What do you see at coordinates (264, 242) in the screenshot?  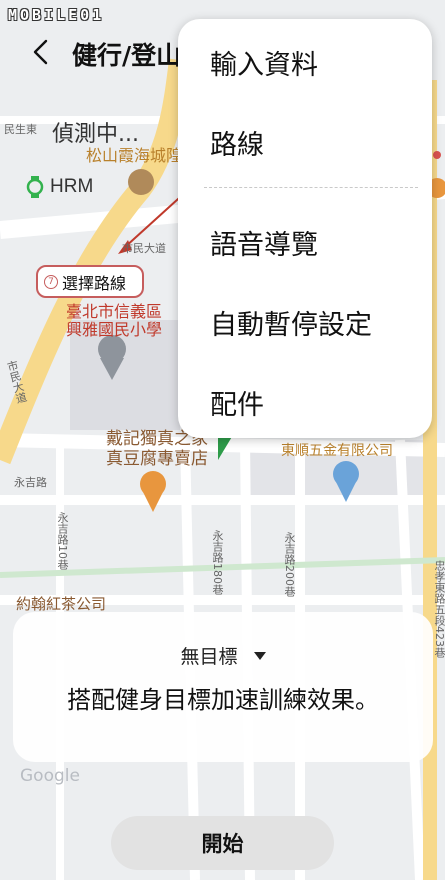 I see `menu-item-voice-guide: 語音導覽` at bounding box center [264, 242].